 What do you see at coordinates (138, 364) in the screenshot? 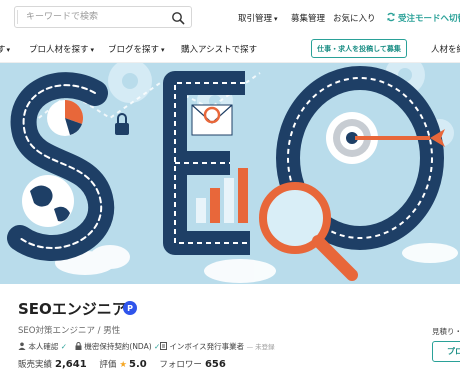
I see `rating-value: 5.0` at bounding box center [138, 364].